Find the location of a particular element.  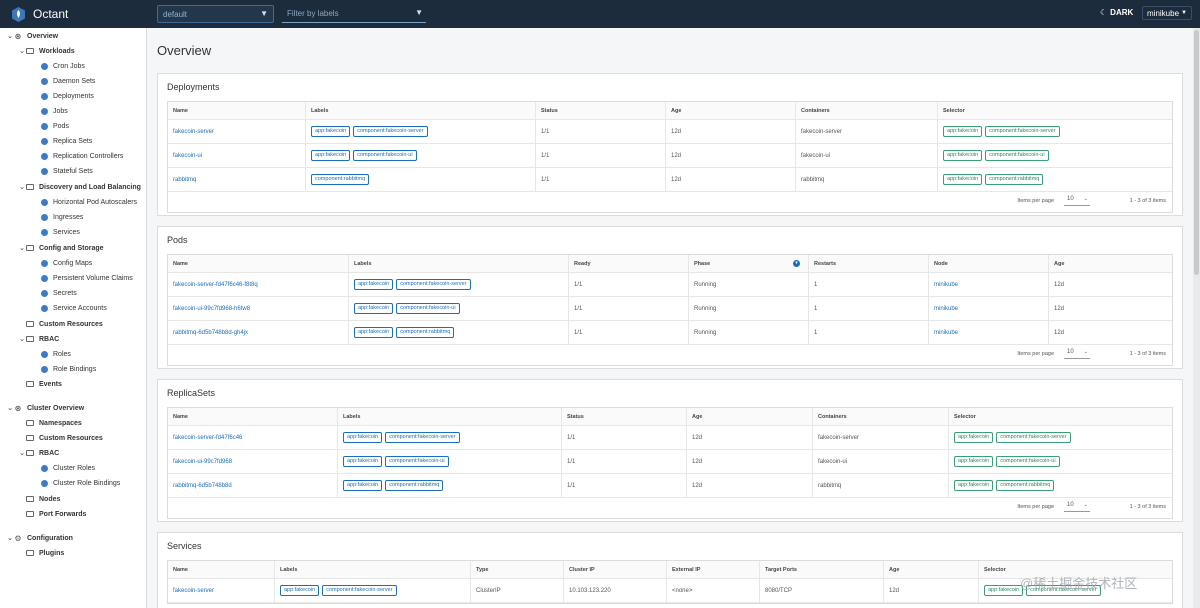

sidebar-item-pods: Pods is located at coordinates (54, 126).